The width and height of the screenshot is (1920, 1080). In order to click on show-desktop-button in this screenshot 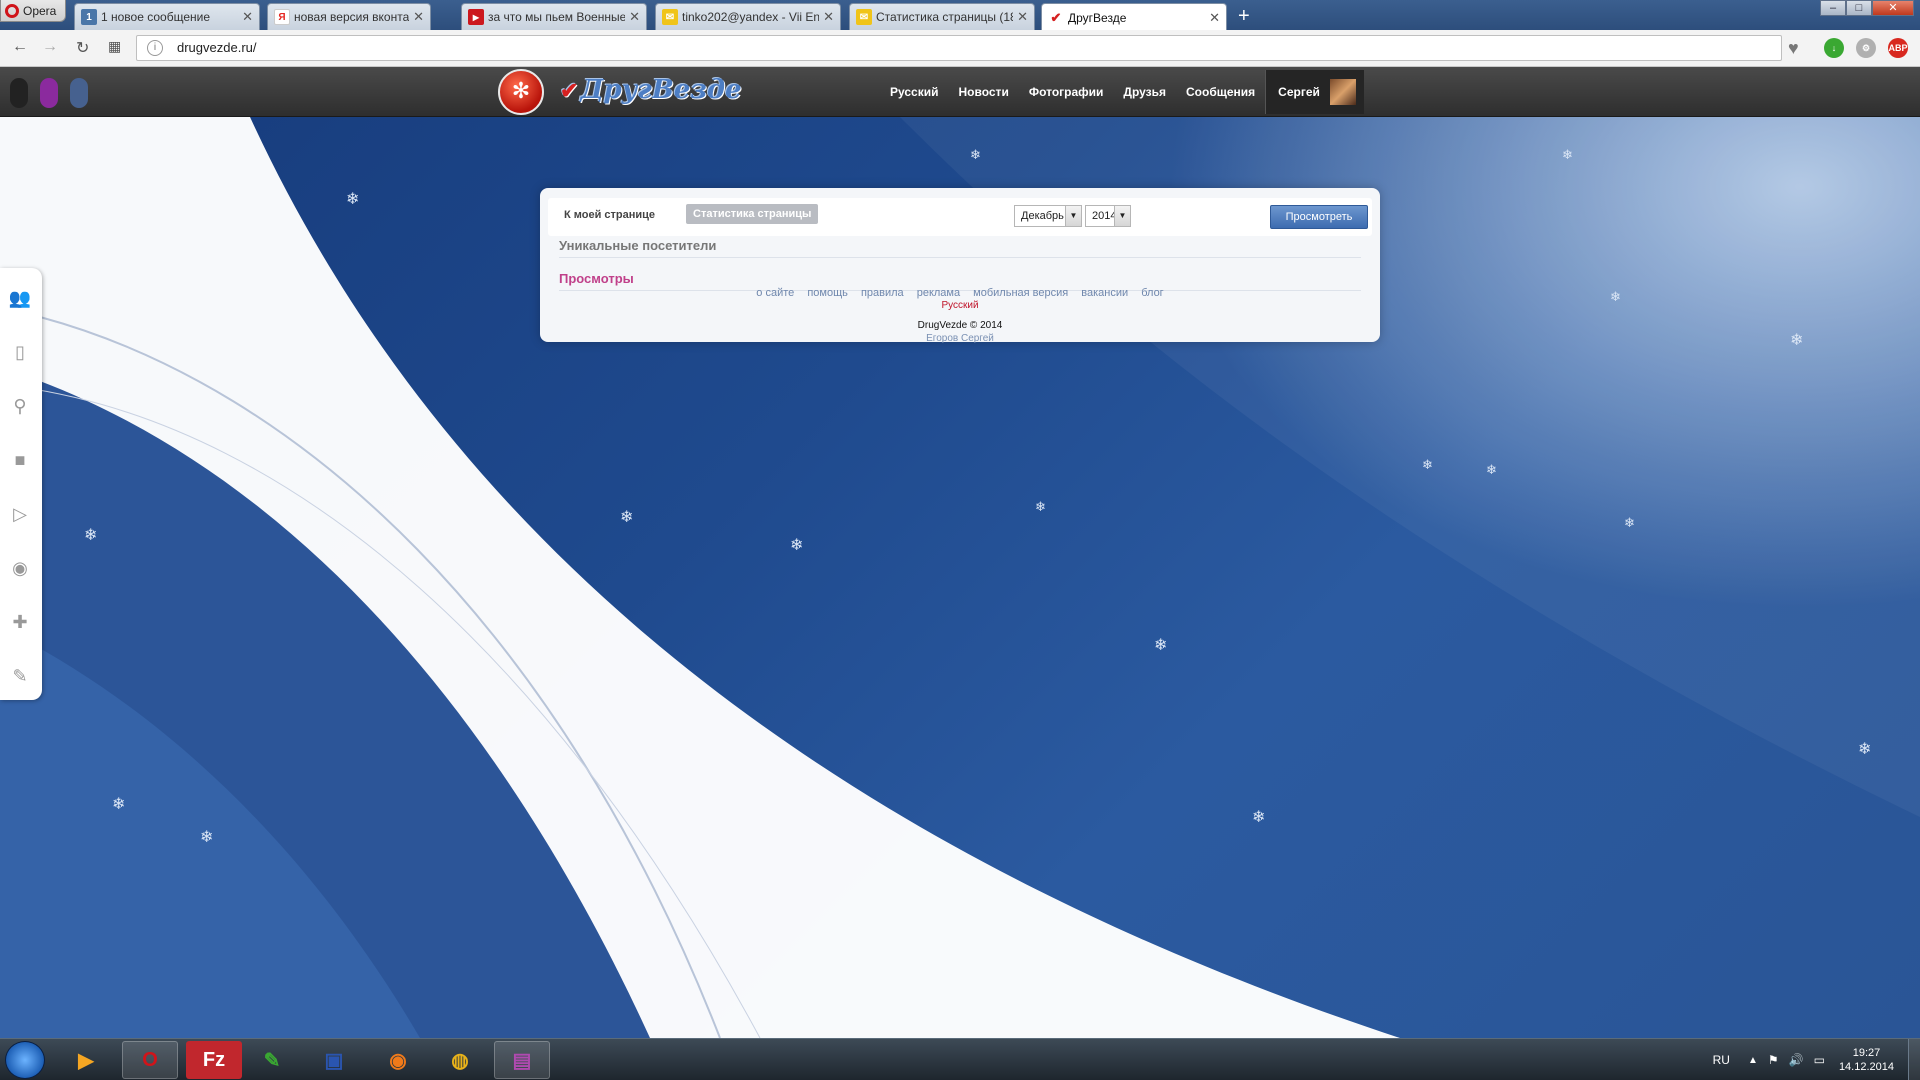, I will do `click(1914, 1059)`.